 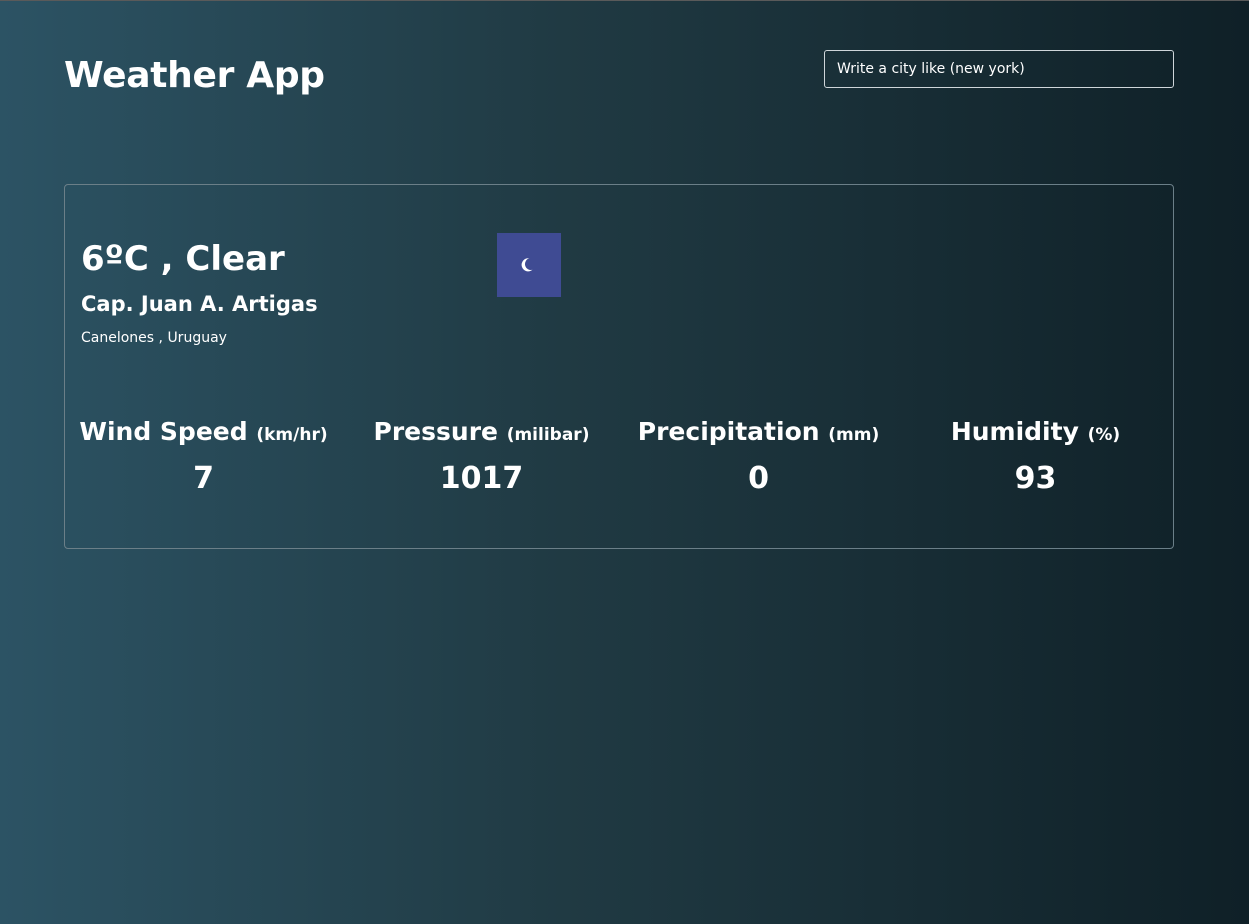 What do you see at coordinates (203, 457) in the screenshot?
I see `stat-wind-speed: Wind Speed (km/hr) 7` at bounding box center [203, 457].